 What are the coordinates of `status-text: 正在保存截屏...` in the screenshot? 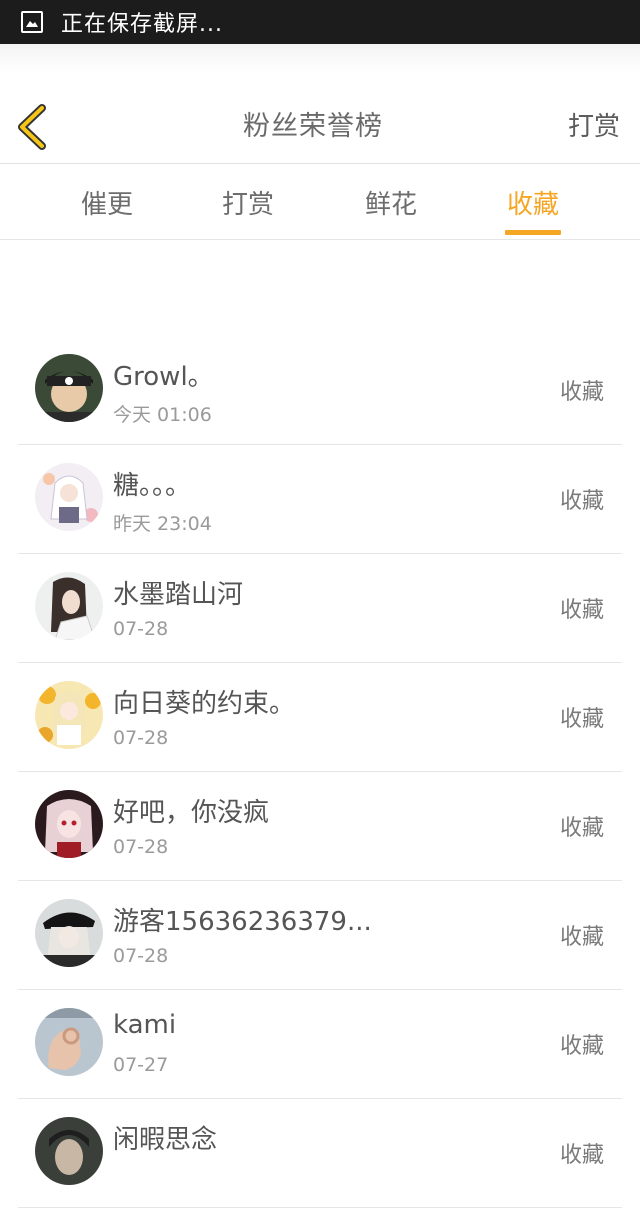 It's located at (142, 24).